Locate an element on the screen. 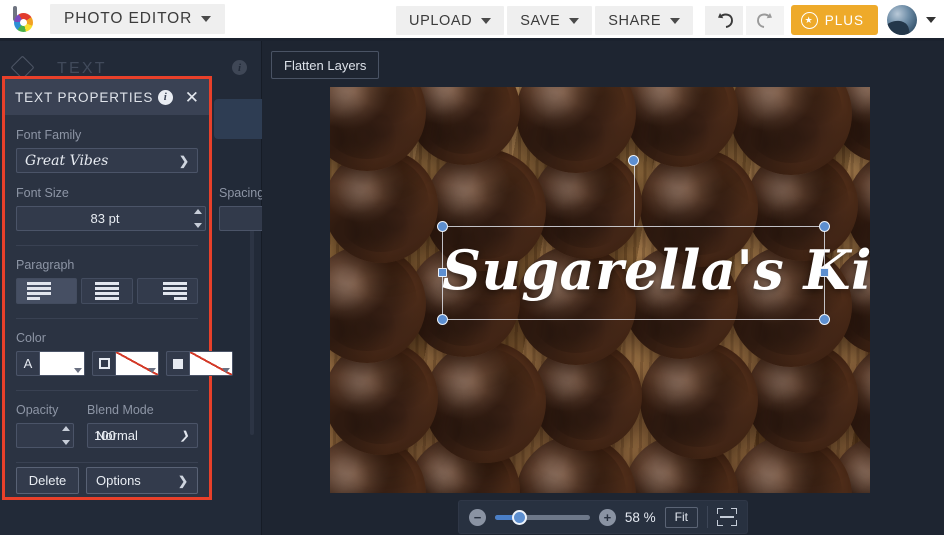 The width and height of the screenshot is (944, 535). close-icon: ✕ is located at coordinates (192, 97).